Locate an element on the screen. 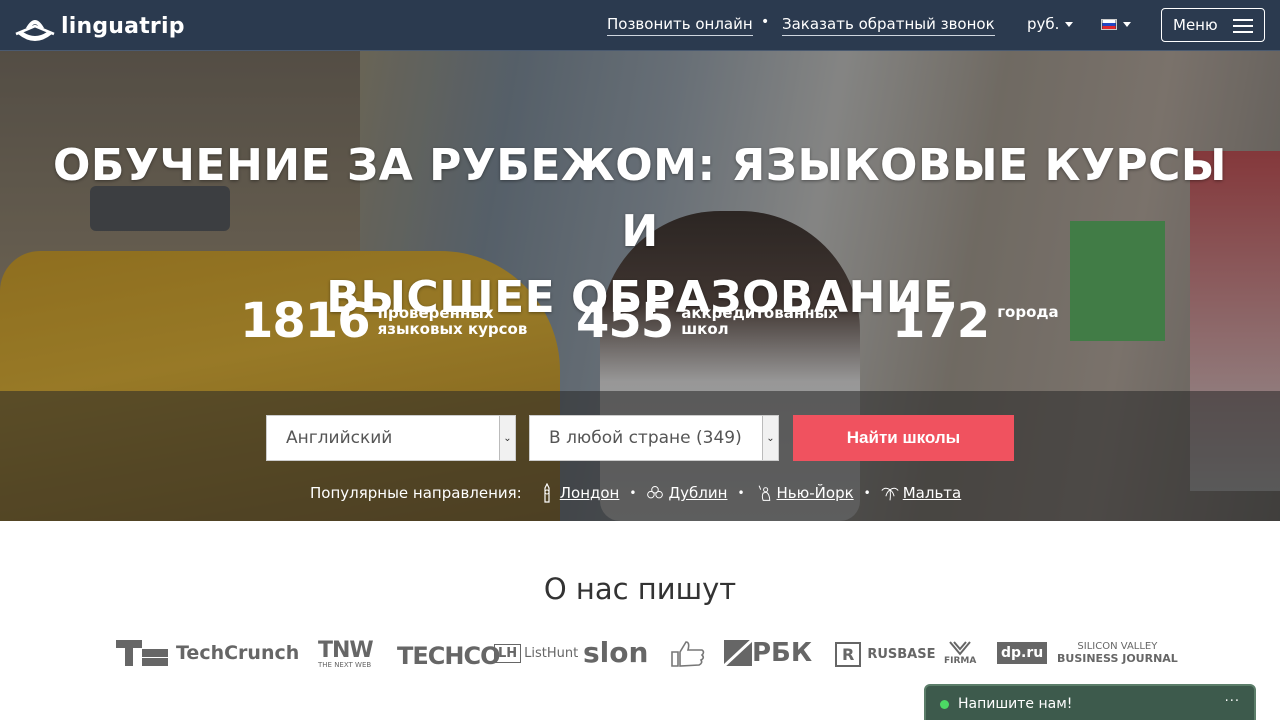 This screenshot has height=720, width=1280. listhunt-logo: LH ListHunt is located at coordinates (536, 653).